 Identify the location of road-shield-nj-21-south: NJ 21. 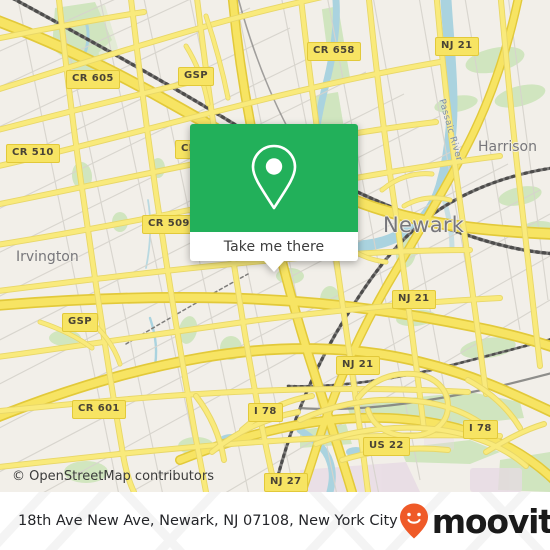
(358, 365).